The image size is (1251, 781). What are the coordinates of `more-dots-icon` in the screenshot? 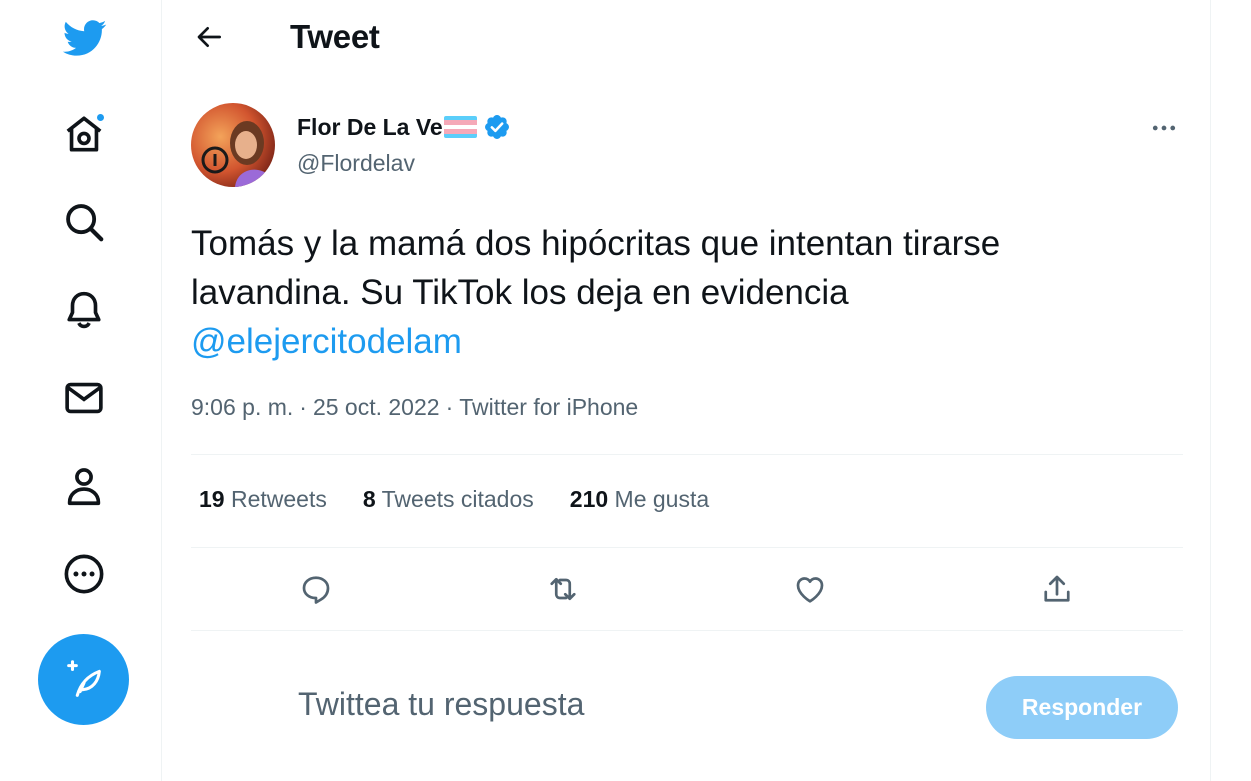 It's located at (1164, 128).